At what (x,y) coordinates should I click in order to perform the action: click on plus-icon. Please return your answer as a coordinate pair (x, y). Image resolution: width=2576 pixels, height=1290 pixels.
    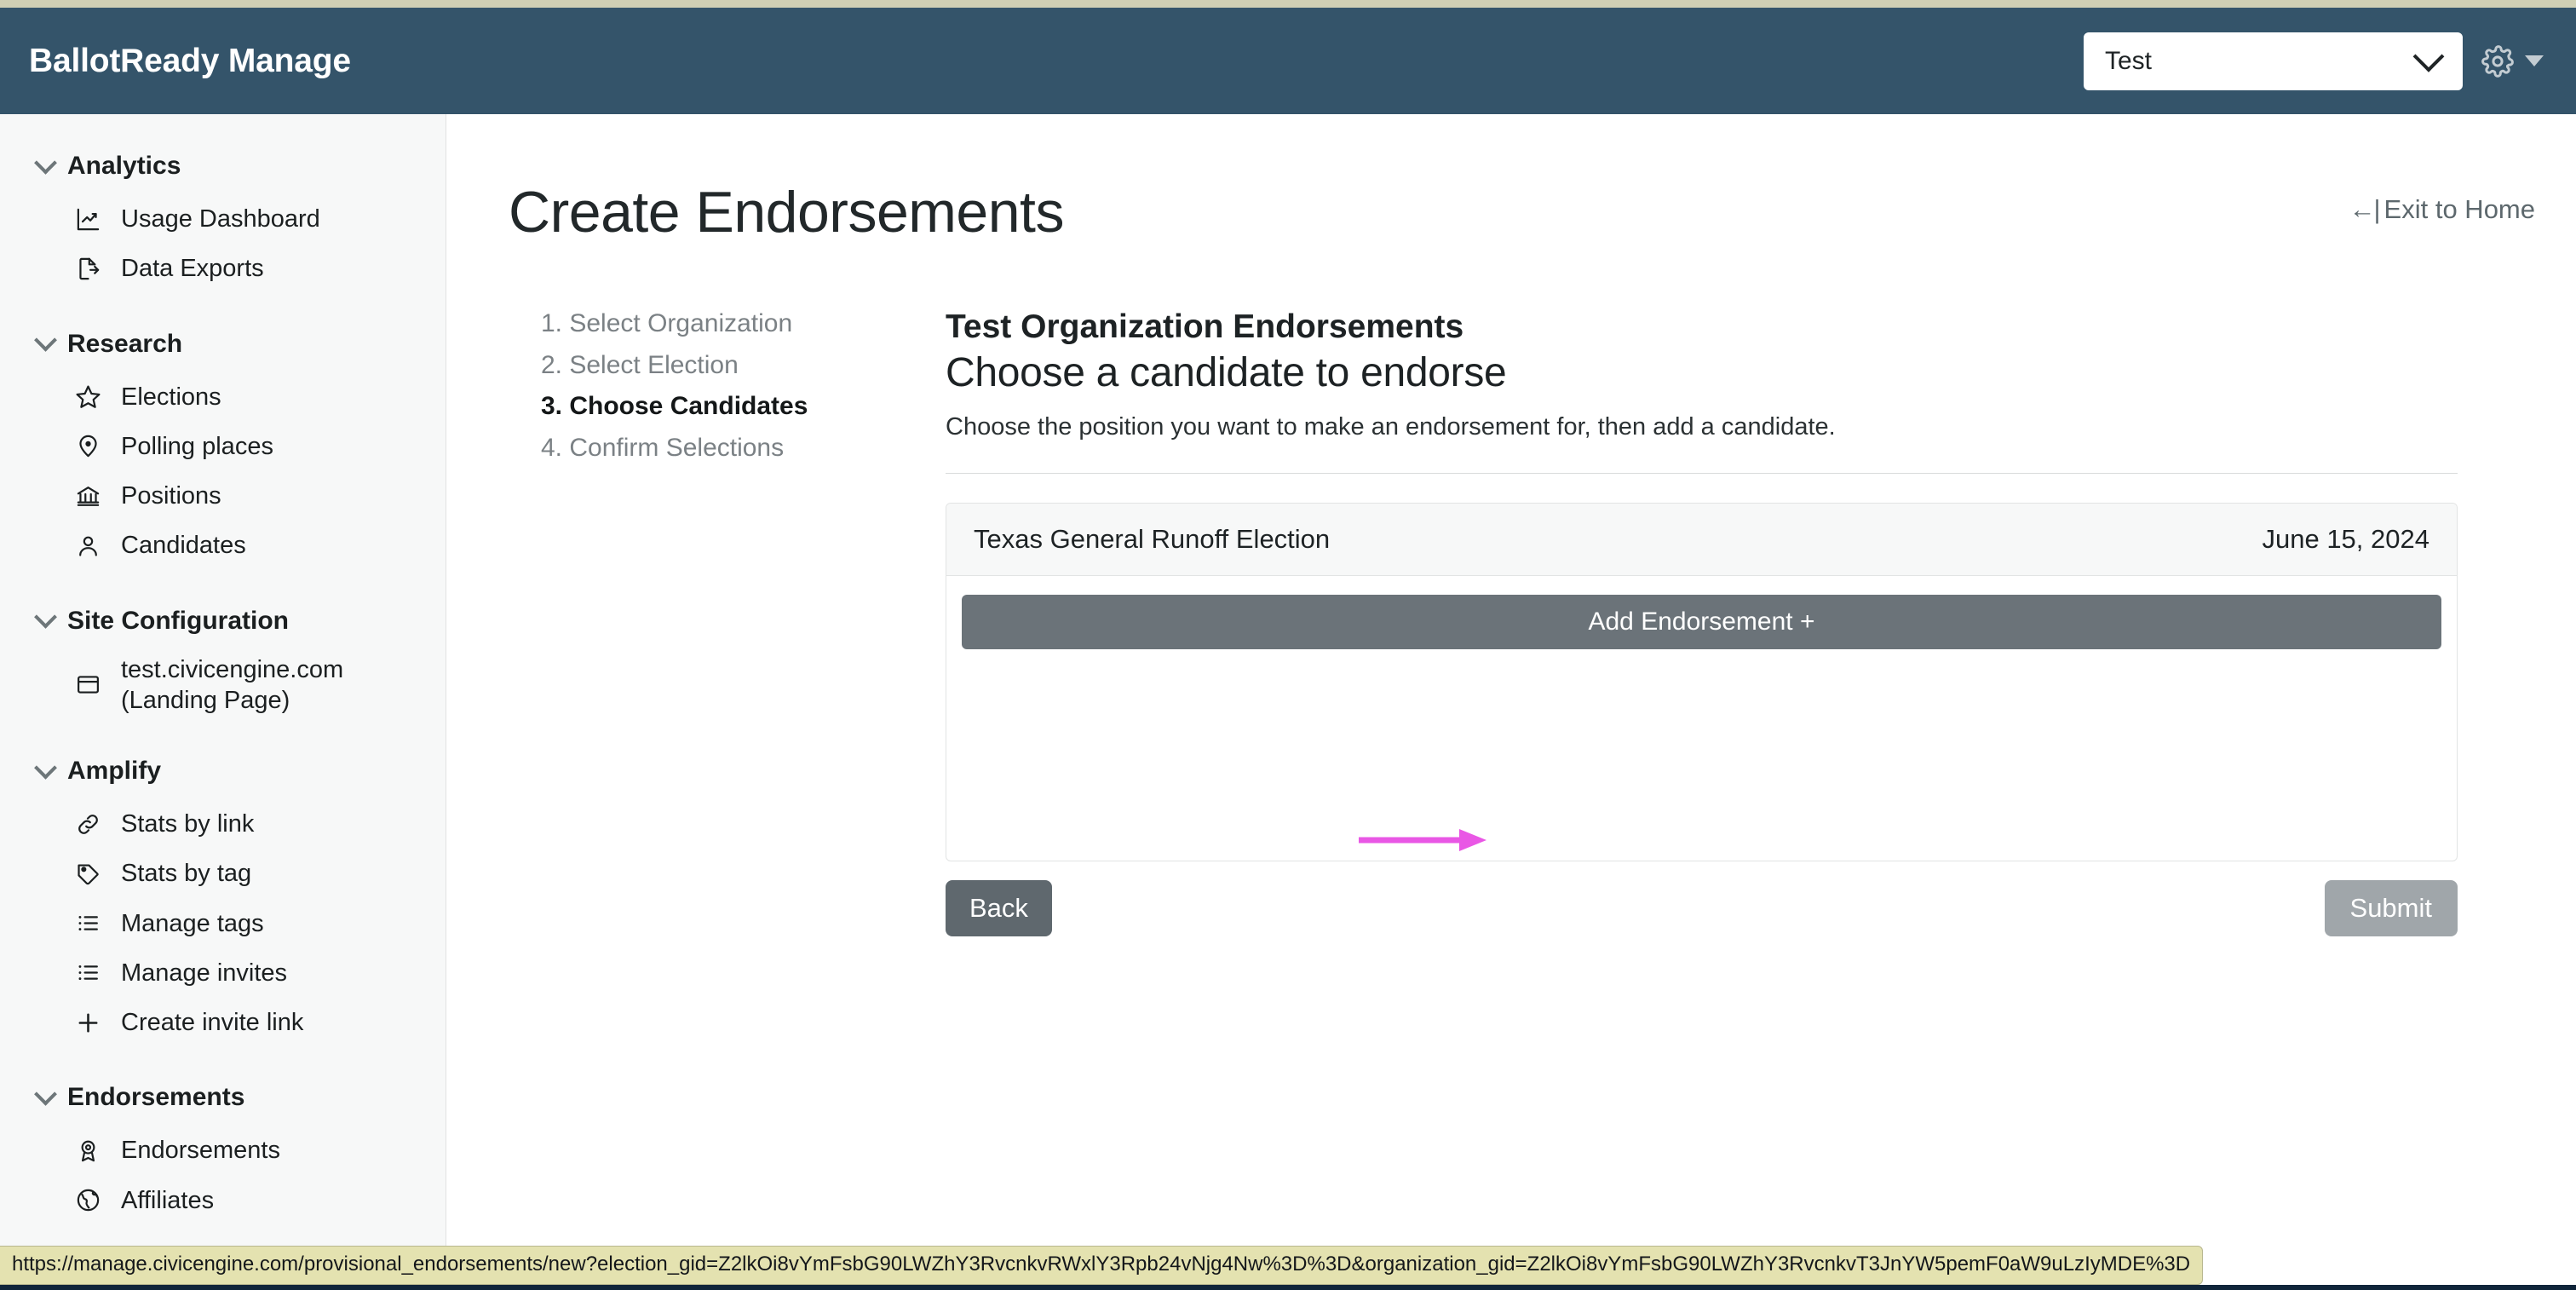
    Looking at the image, I should click on (88, 1023).